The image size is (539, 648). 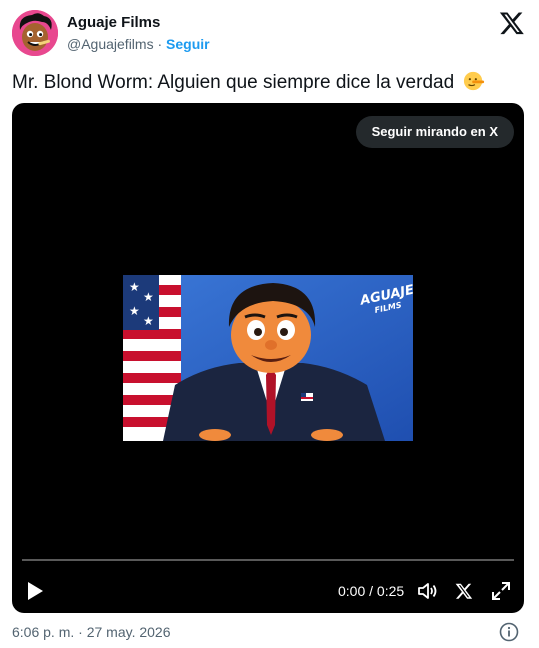 What do you see at coordinates (474, 81) in the screenshot?
I see `lying-face-emoji-icon` at bounding box center [474, 81].